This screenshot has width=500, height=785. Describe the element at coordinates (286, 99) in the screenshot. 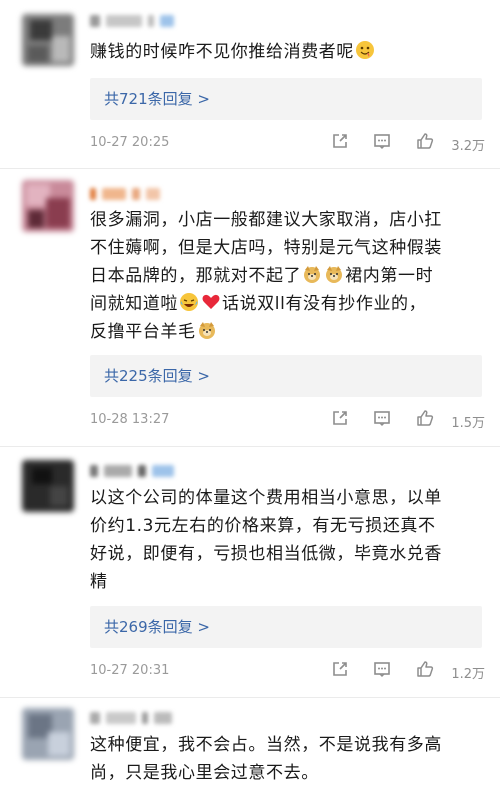

I see `replies-link: 共721条回复 >` at that location.